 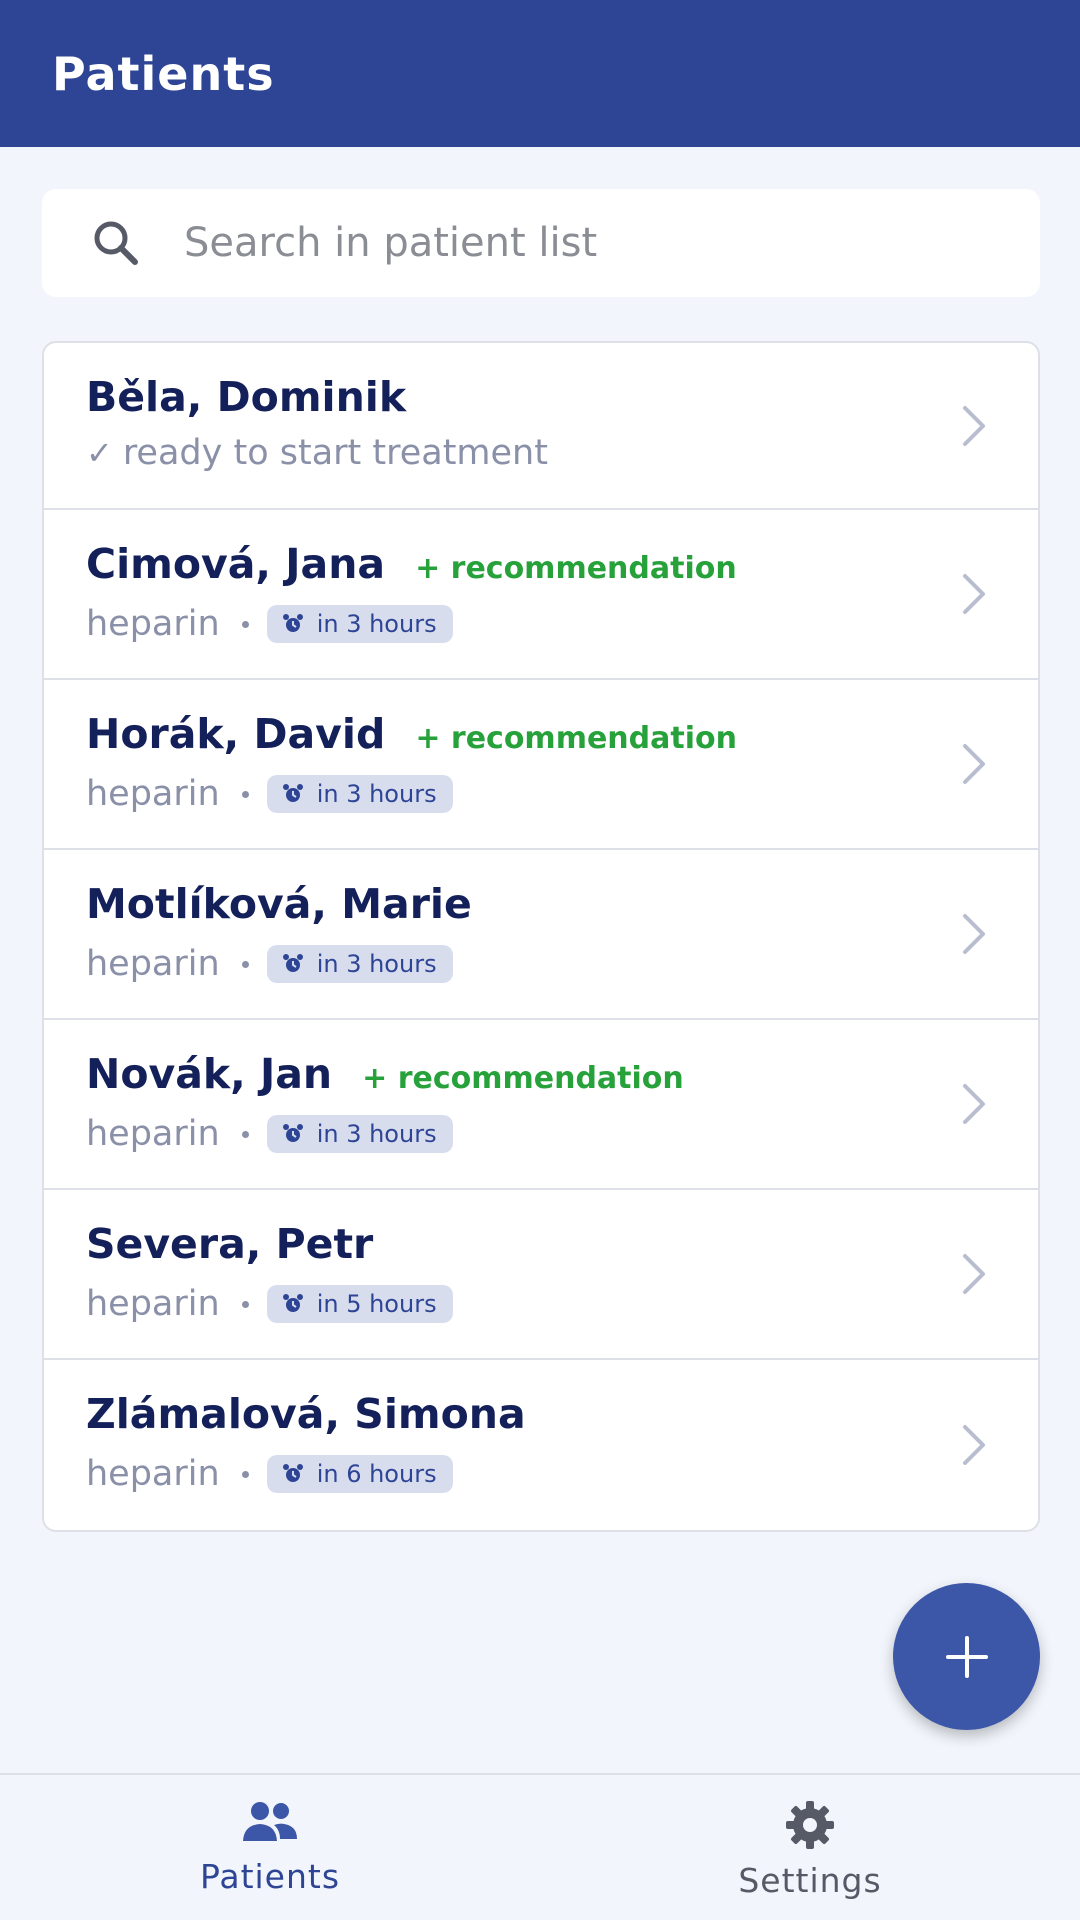 What do you see at coordinates (236, 564) in the screenshot?
I see `patient-name: Cimová, Jana` at bounding box center [236, 564].